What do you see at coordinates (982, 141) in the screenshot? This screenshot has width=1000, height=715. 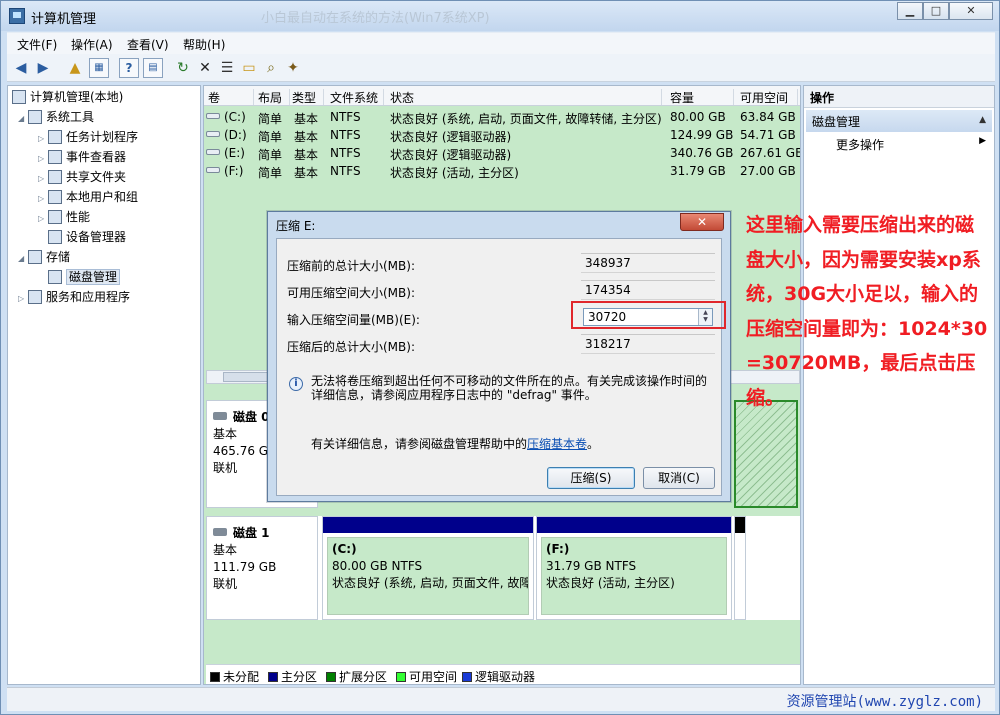 I see `chevron-right-icon: ▶` at bounding box center [982, 141].